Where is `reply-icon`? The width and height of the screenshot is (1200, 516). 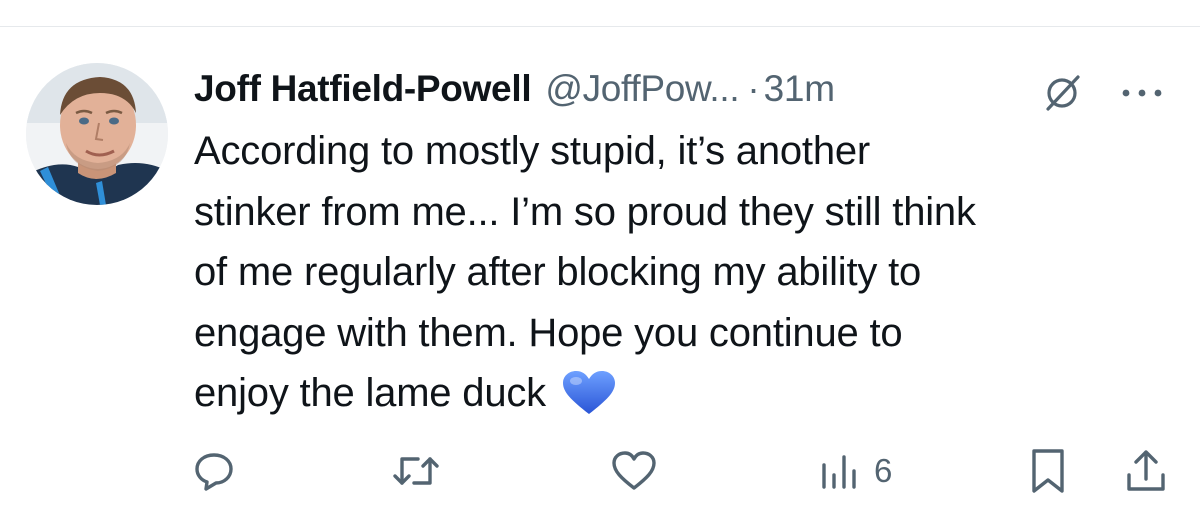
reply-icon is located at coordinates (214, 472).